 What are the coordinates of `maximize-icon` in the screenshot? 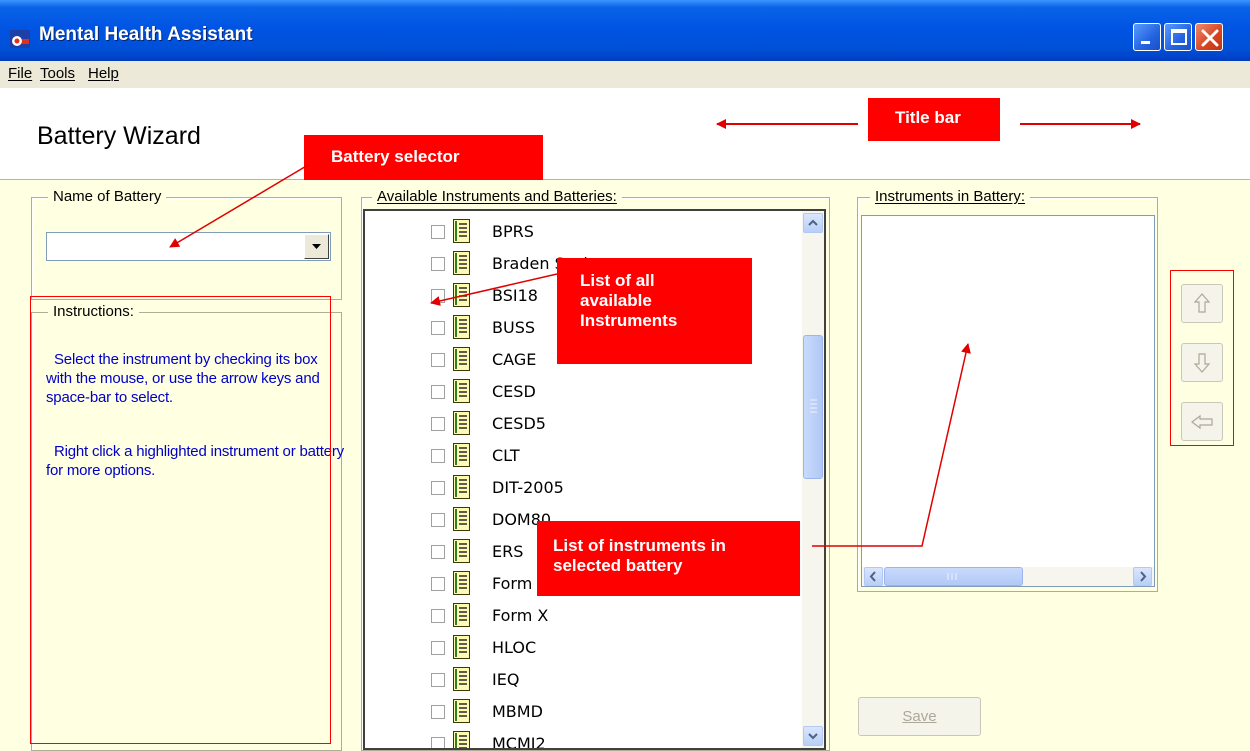 It's located at (1179, 37).